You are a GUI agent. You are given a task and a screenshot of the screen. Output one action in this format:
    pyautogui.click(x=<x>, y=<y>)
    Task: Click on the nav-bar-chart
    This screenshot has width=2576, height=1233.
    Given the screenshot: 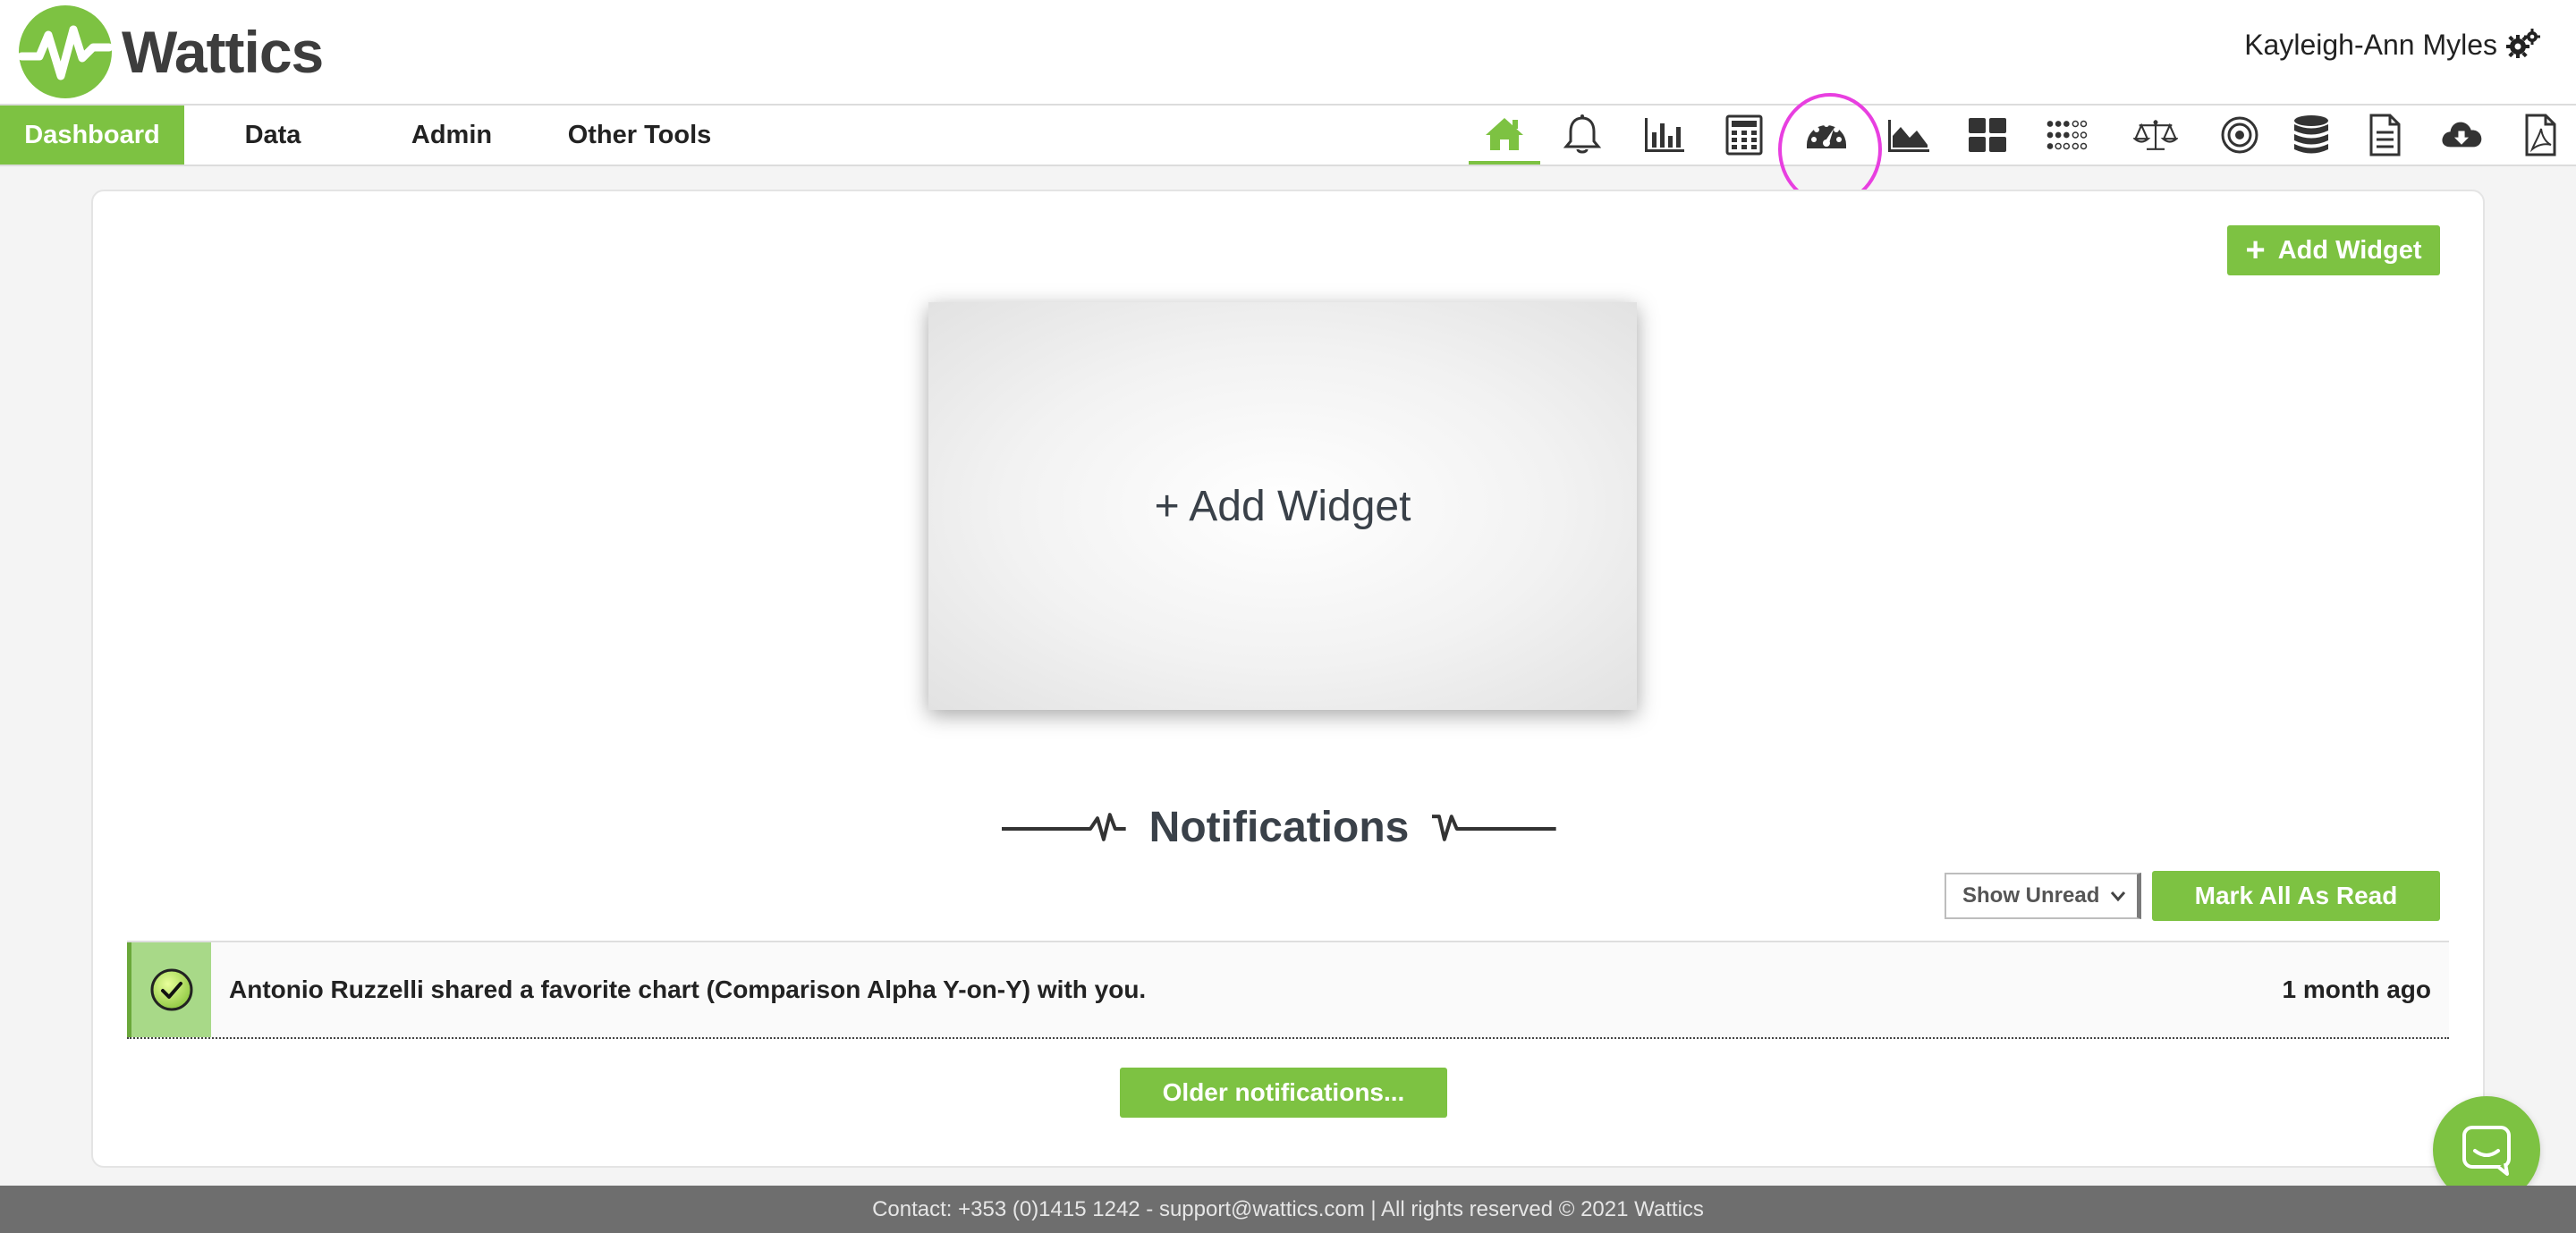 What is the action you would take?
    pyautogui.click(x=1663, y=135)
    